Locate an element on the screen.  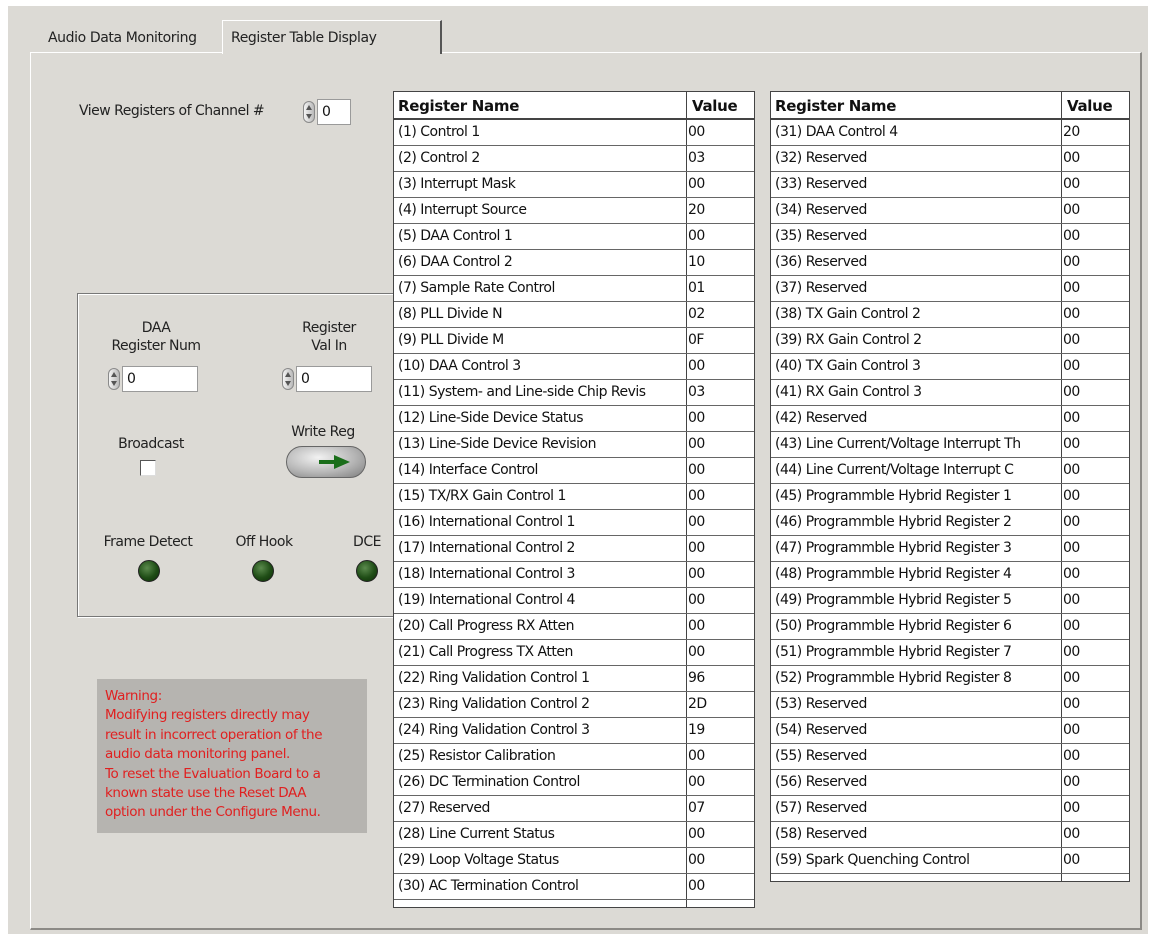
table-row: (49) Programmble Hybrid Register 5 00 is located at coordinates (950, 601).